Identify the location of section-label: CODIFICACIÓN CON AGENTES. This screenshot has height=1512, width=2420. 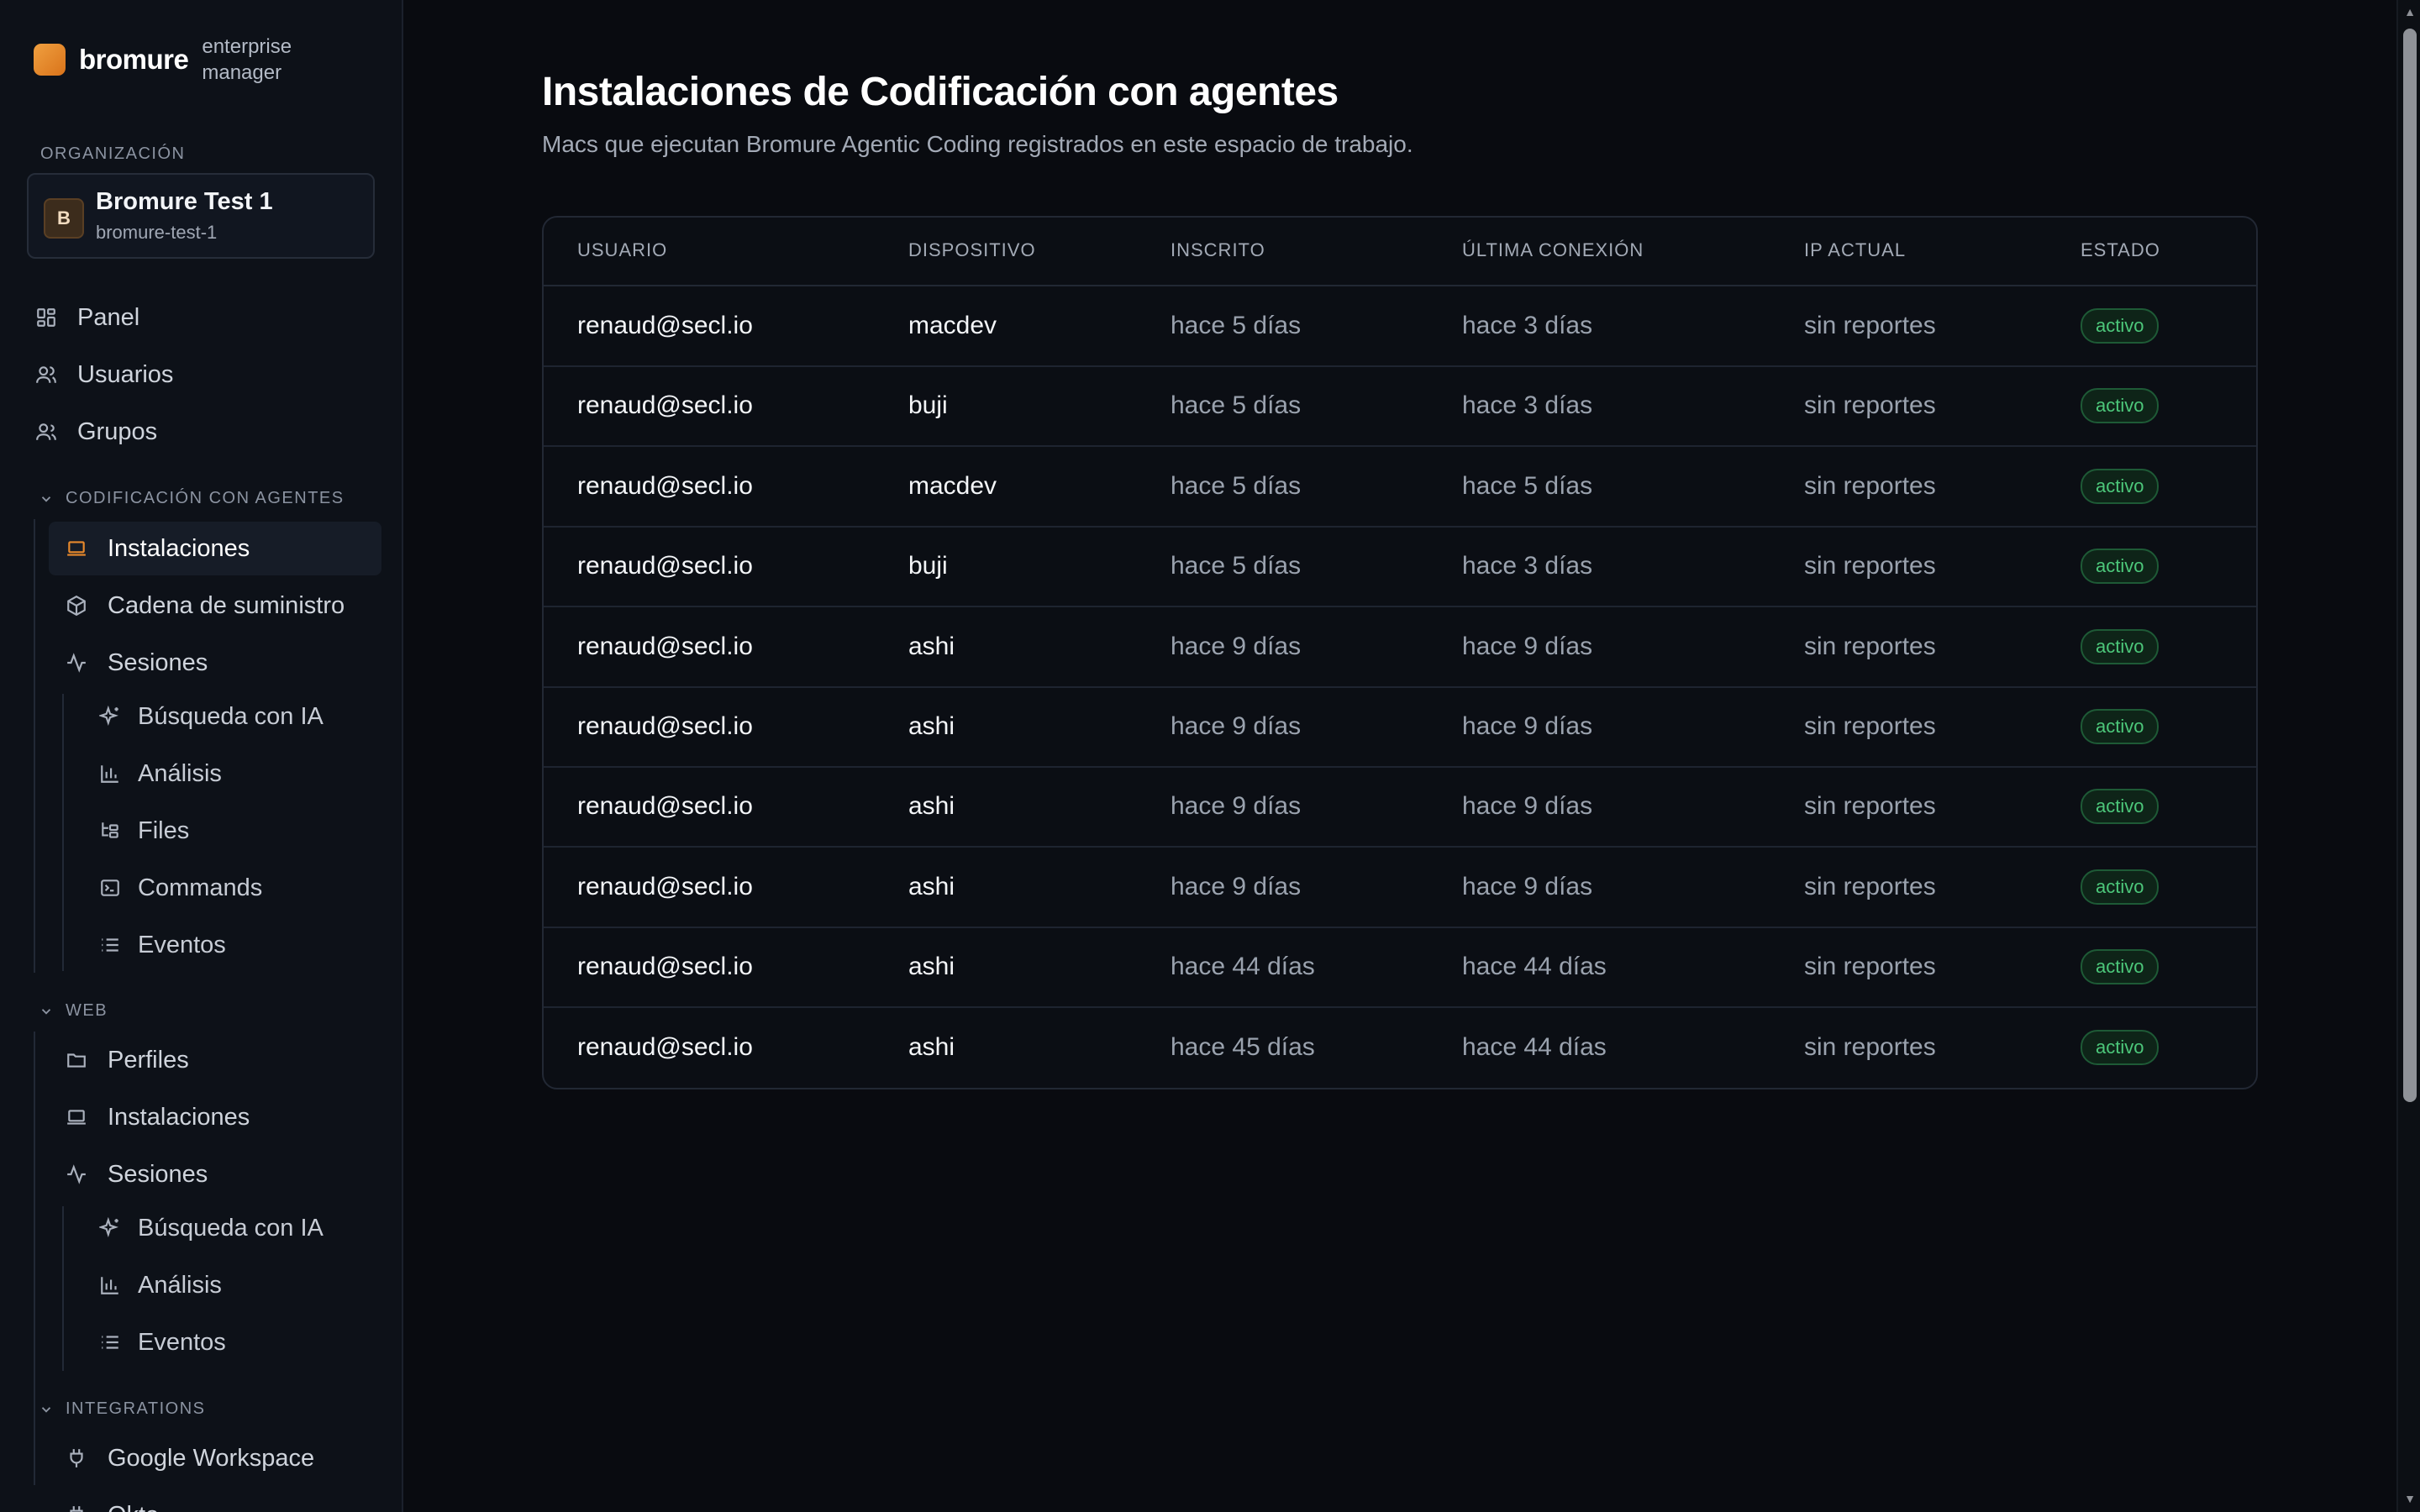
(206, 498).